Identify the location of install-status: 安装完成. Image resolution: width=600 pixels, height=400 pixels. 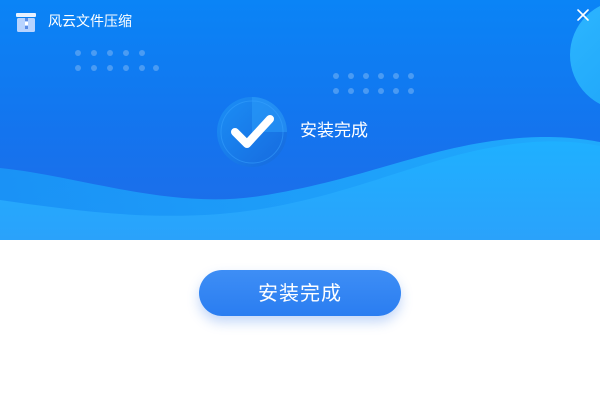
(317, 132).